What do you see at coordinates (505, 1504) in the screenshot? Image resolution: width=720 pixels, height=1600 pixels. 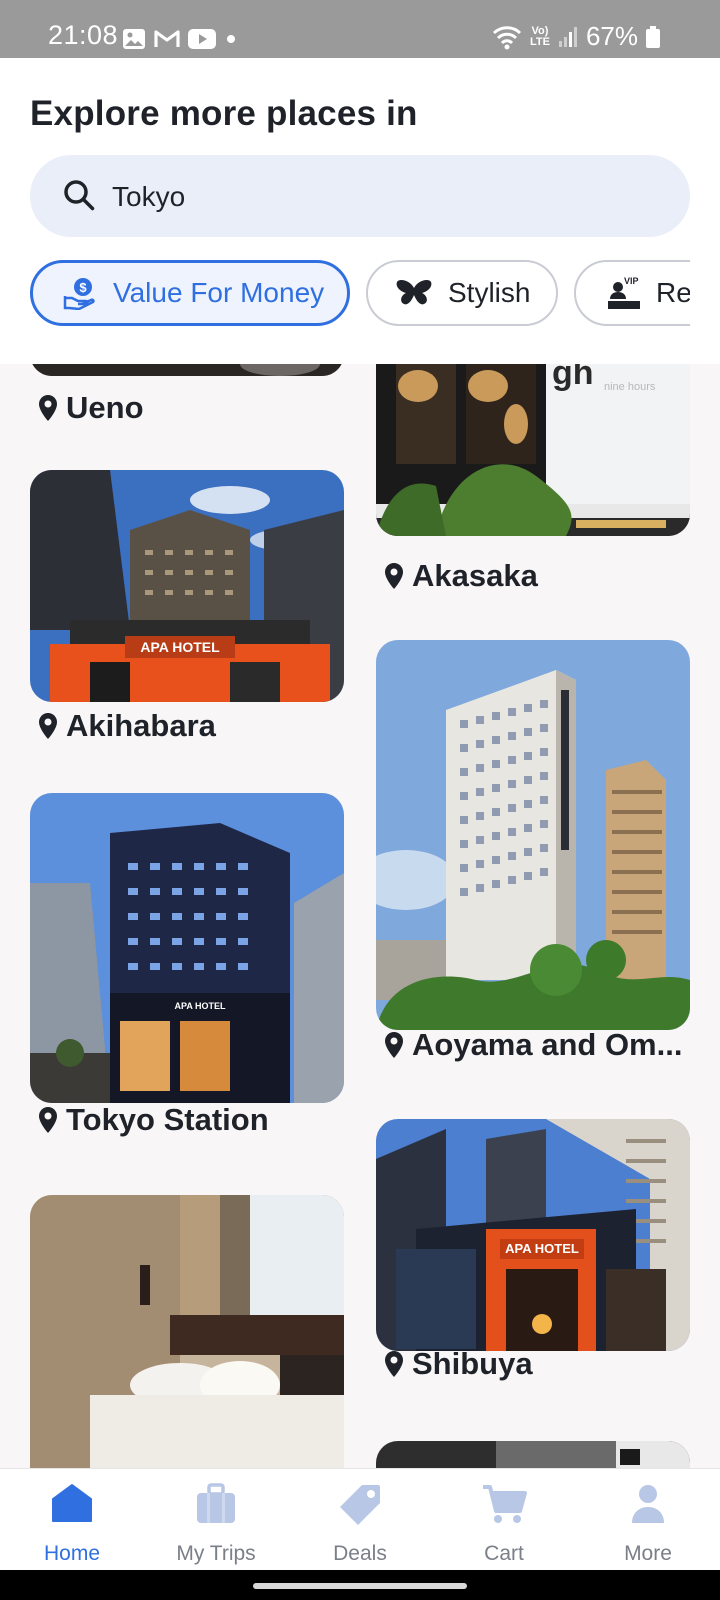 I see `cart-icon` at bounding box center [505, 1504].